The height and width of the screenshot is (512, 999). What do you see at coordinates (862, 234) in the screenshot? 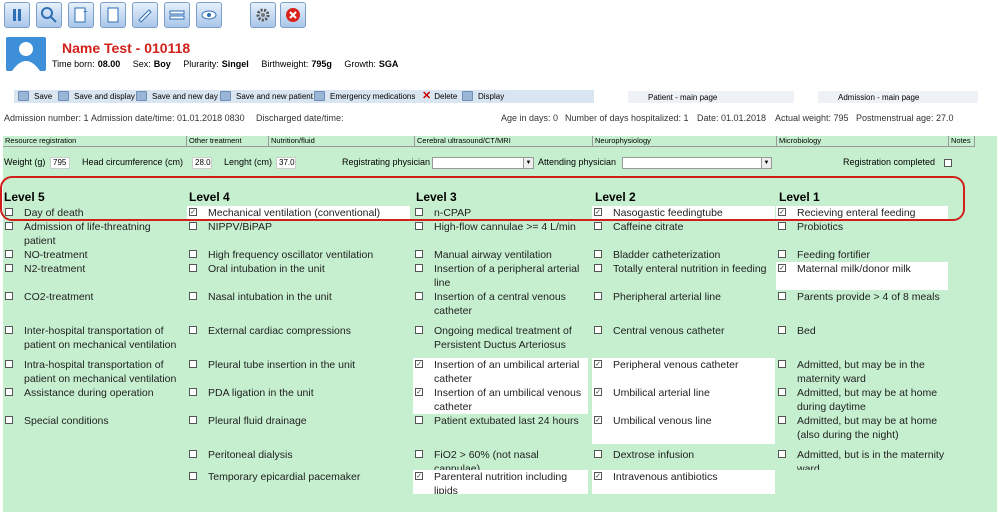
I see `checkbox-item-l1-1: Probiotics` at bounding box center [862, 234].